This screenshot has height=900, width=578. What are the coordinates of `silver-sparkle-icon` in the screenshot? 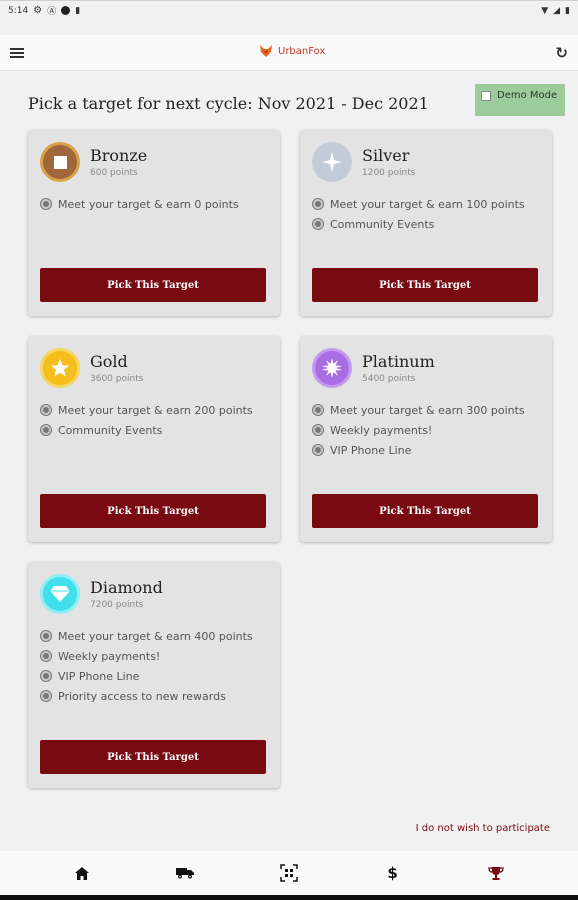 It's located at (332, 162).